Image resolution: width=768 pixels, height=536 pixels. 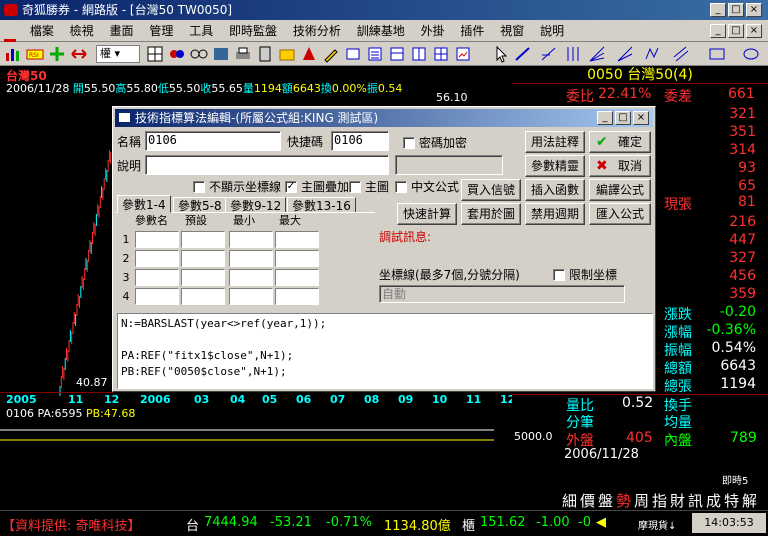 What do you see at coordinates (754, 10) in the screenshot?
I see `close-button: ×` at bounding box center [754, 10].